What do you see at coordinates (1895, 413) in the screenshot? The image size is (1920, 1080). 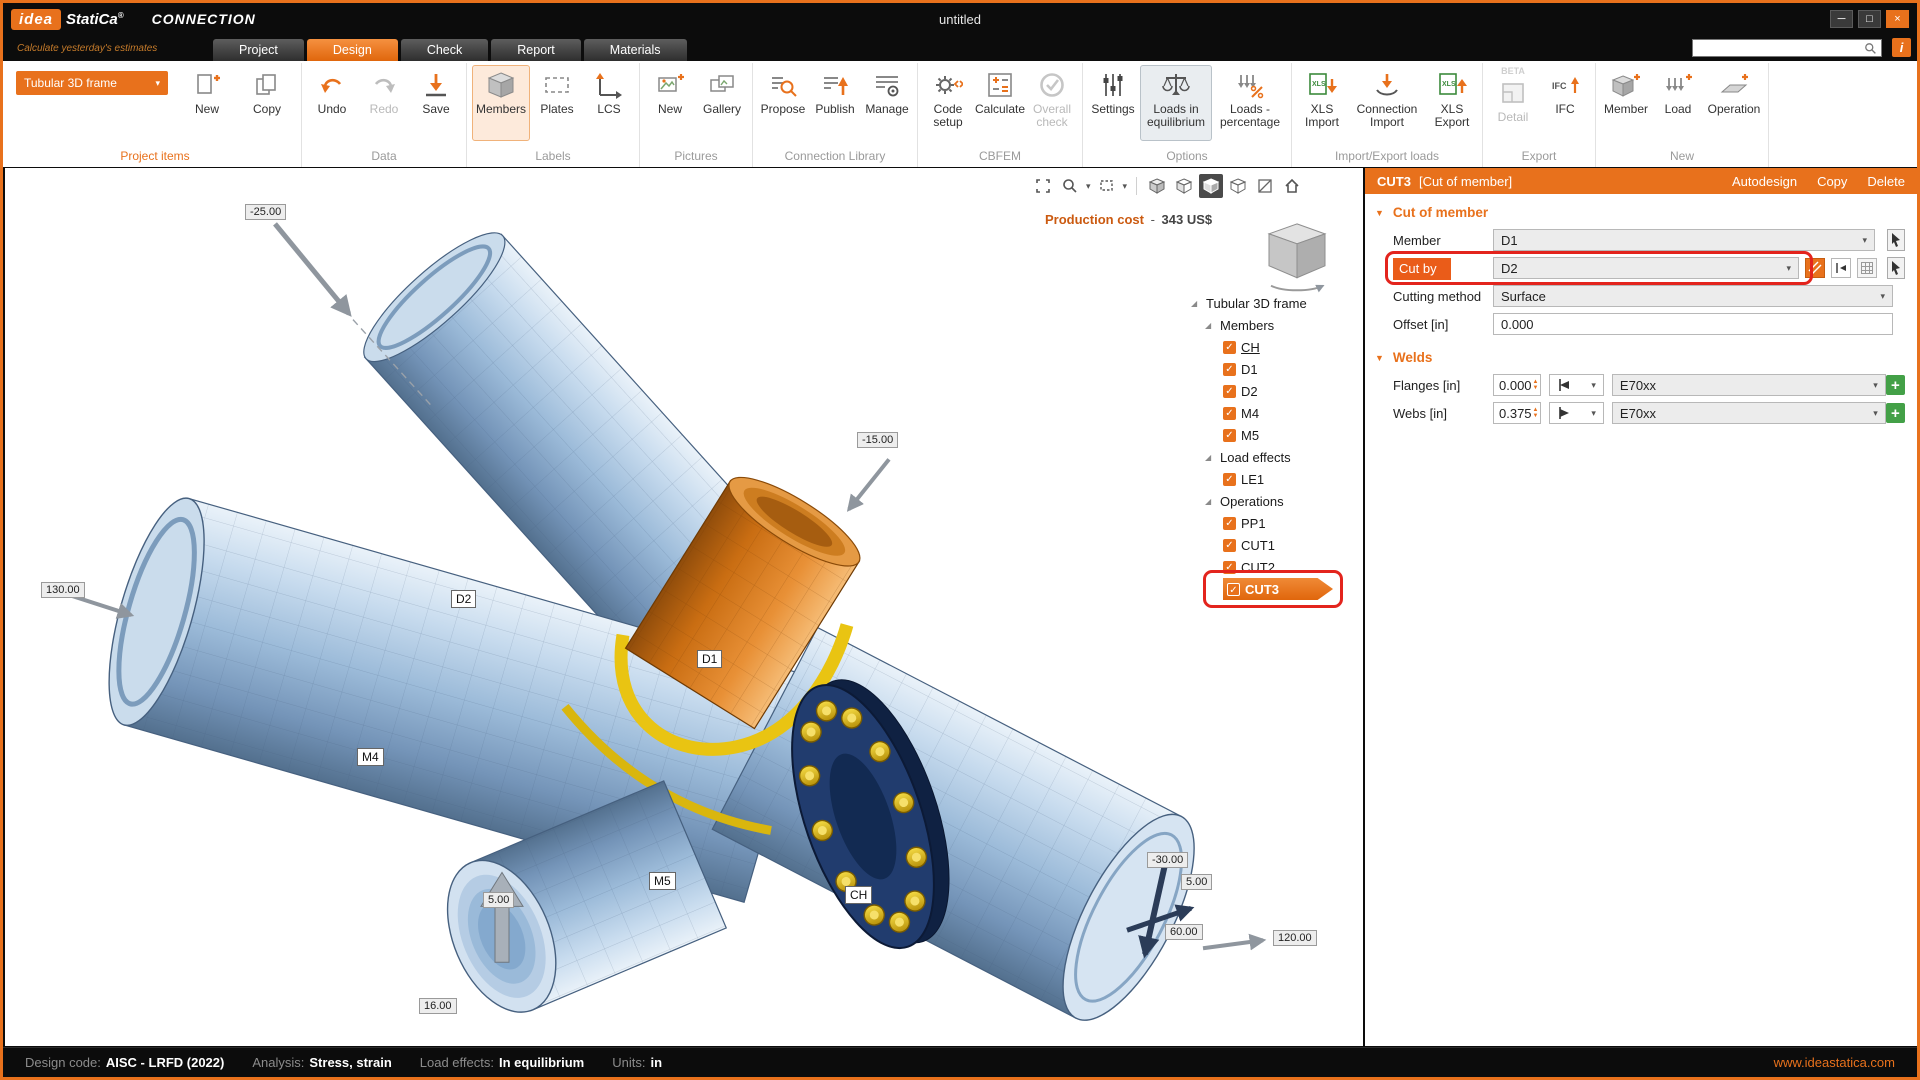 I see `add-web-weld-button: +` at bounding box center [1895, 413].